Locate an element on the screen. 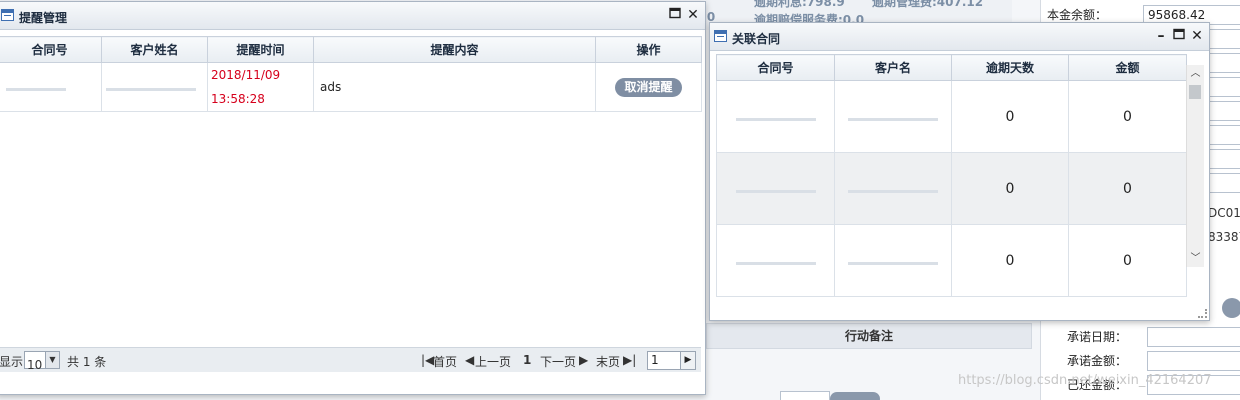 Image resolution: width=1240 pixels, height=400 pixels. first-page-link: 首页 is located at coordinates (445, 361).